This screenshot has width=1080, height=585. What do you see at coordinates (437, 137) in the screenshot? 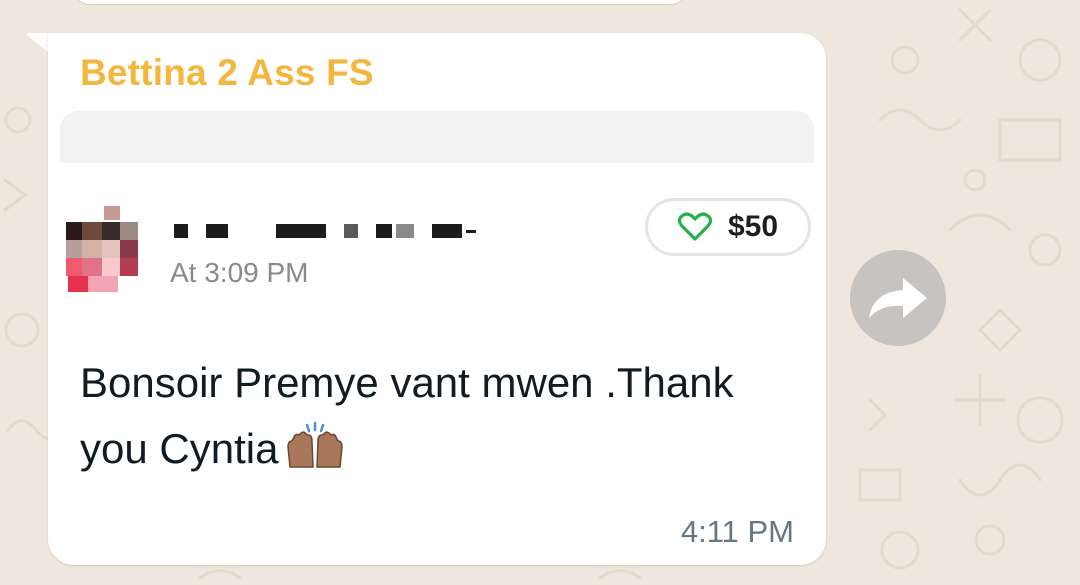
I see `quoted-message-header` at bounding box center [437, 137].